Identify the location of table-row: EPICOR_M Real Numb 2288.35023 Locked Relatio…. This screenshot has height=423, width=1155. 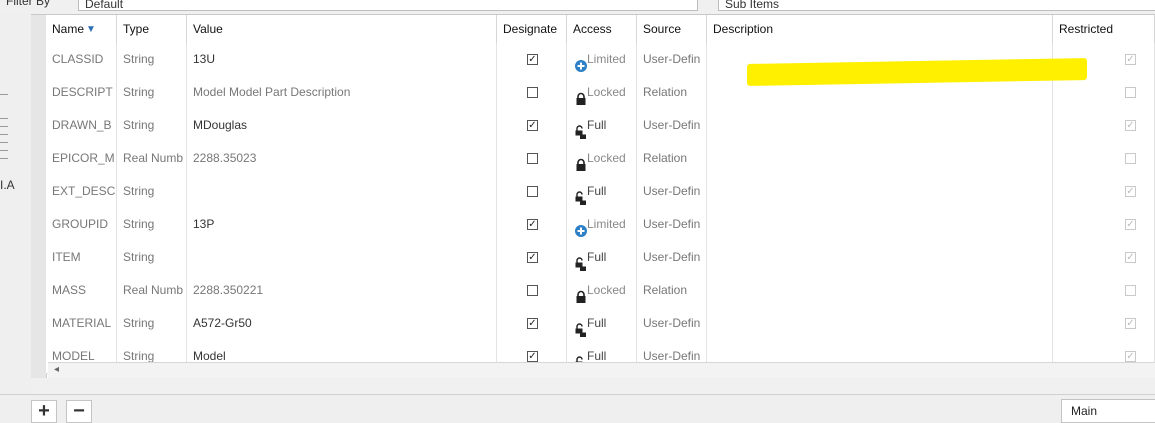
(600, 159).